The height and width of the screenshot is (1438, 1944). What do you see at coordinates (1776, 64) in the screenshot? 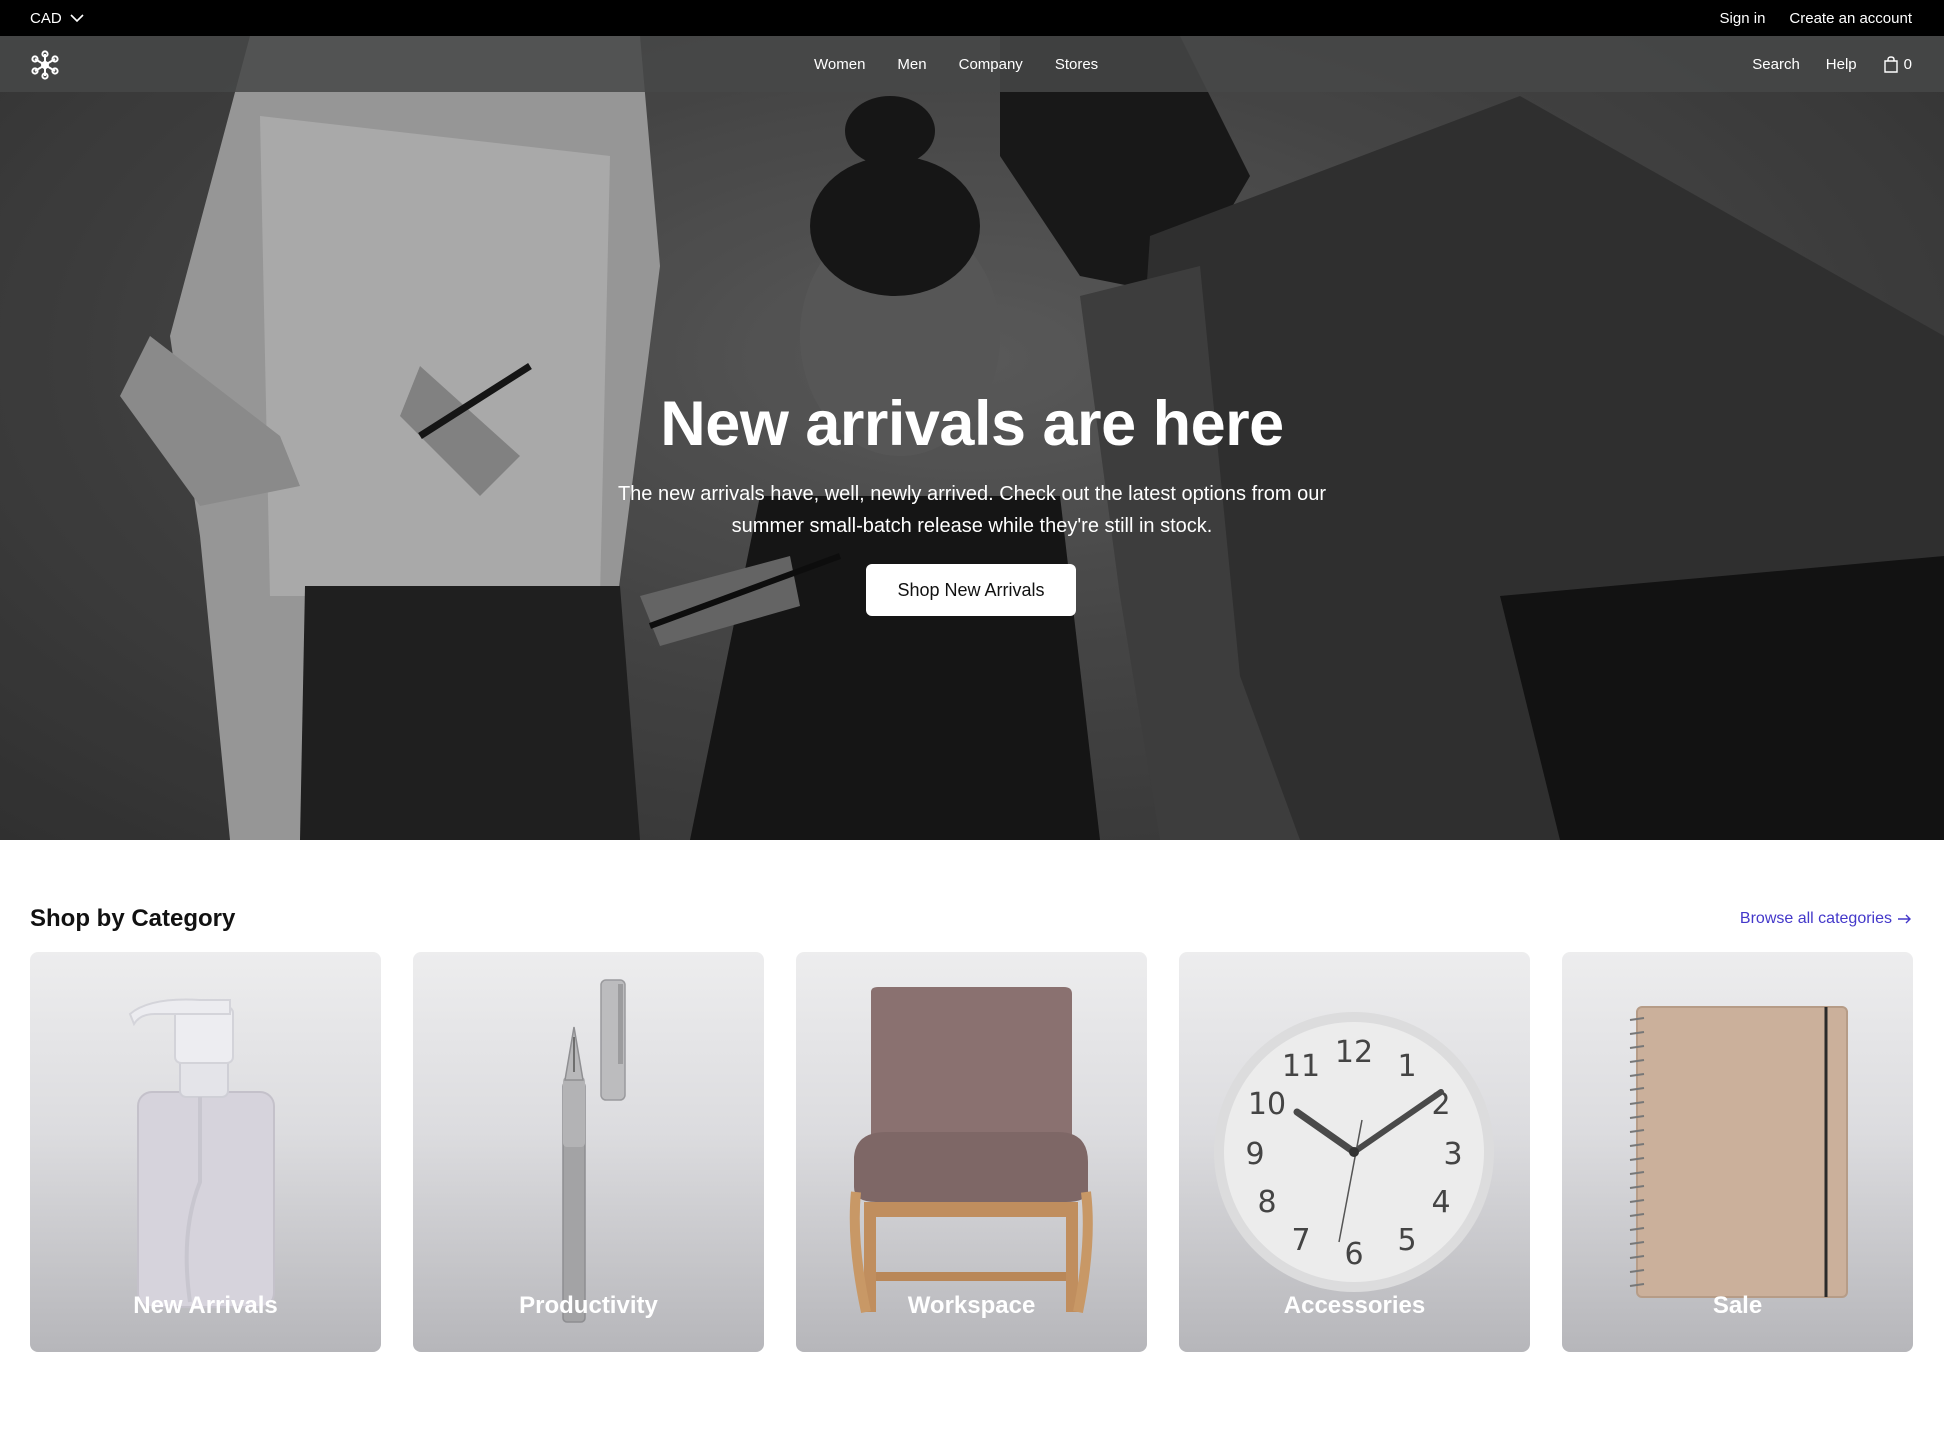
I see `search-link: Search` at bounding box center [1776, 64].